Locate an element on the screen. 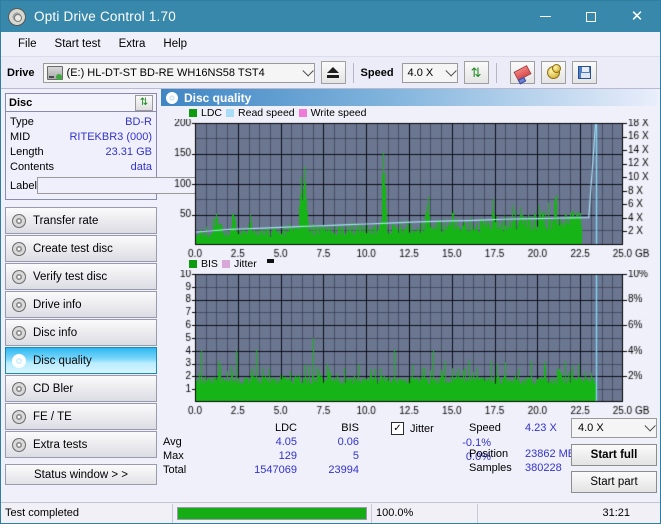 The height and width of the screenshot is (524, 661). speed-select-value: 4.0 X is located at coordinates (420, 72).